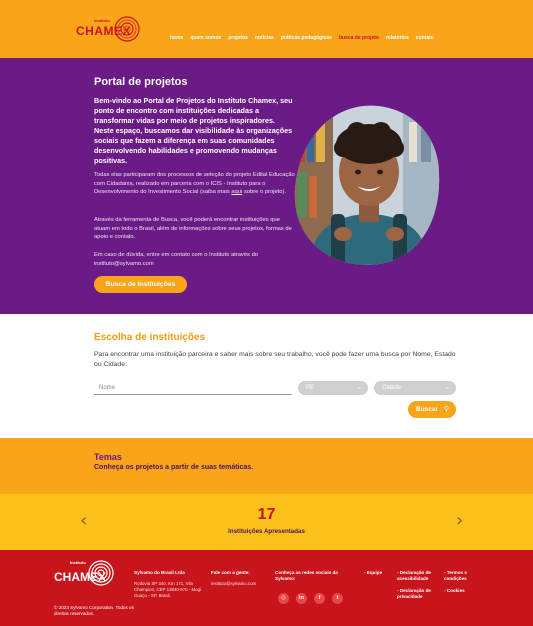  I want to click on nav-home: home, so click(176, 38).